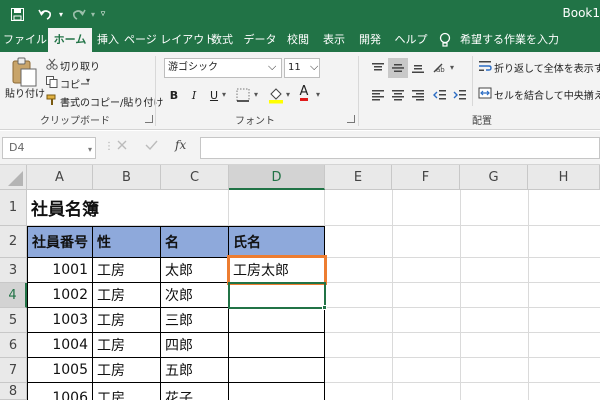  I want to click on bold-button: B, so click(174, 95).